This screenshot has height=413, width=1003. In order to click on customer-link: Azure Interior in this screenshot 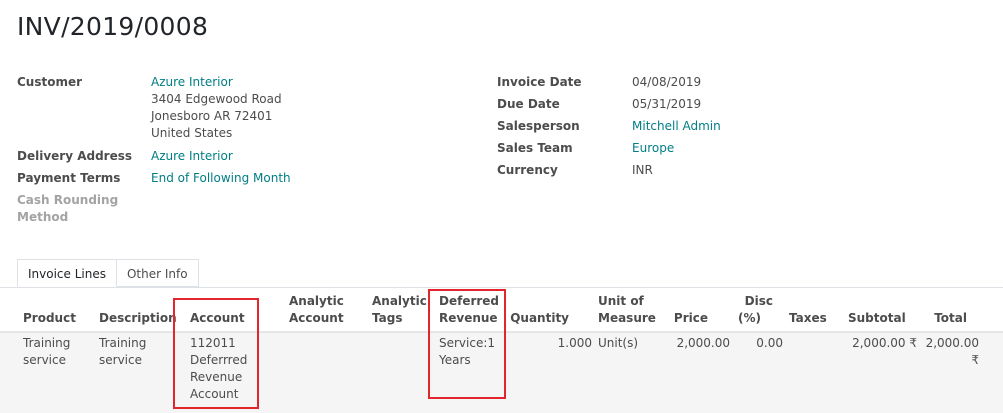, I will do `click(192, 82)`.